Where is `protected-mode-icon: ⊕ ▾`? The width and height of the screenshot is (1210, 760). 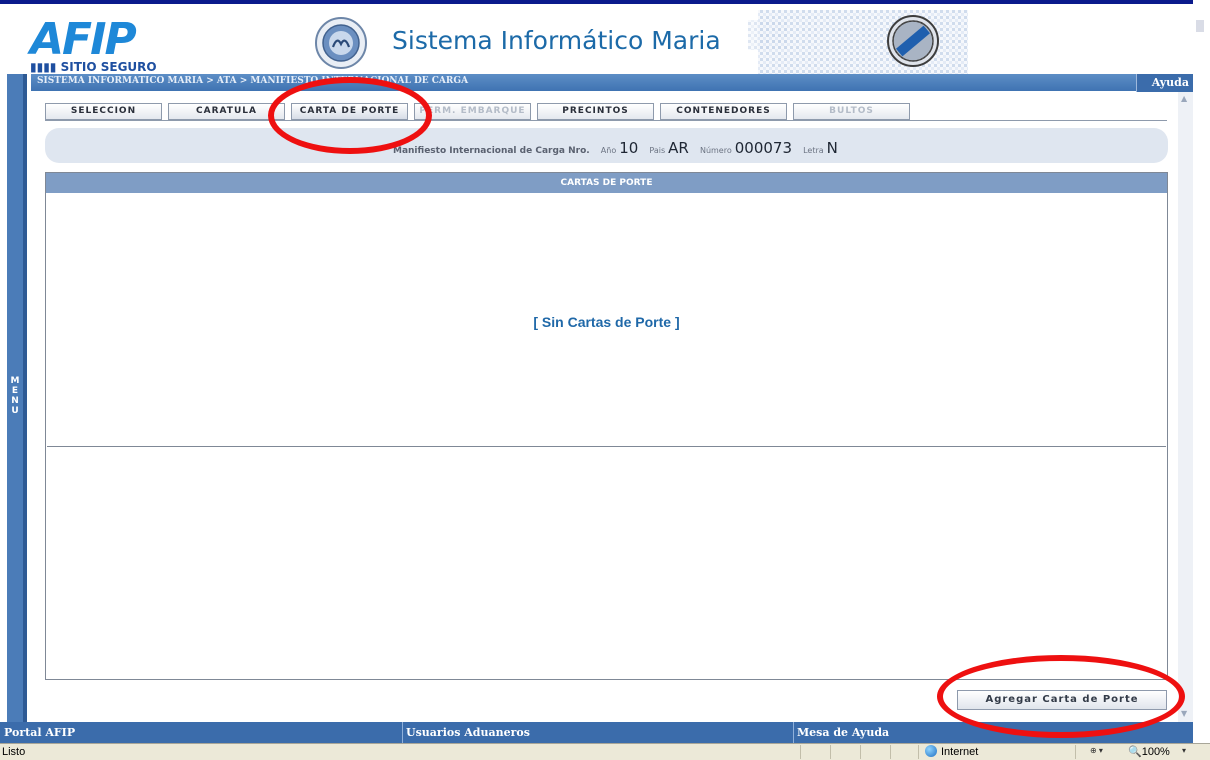 protected-mode-icon: ⊕ ▾ is located at coordinates (1096, 750).